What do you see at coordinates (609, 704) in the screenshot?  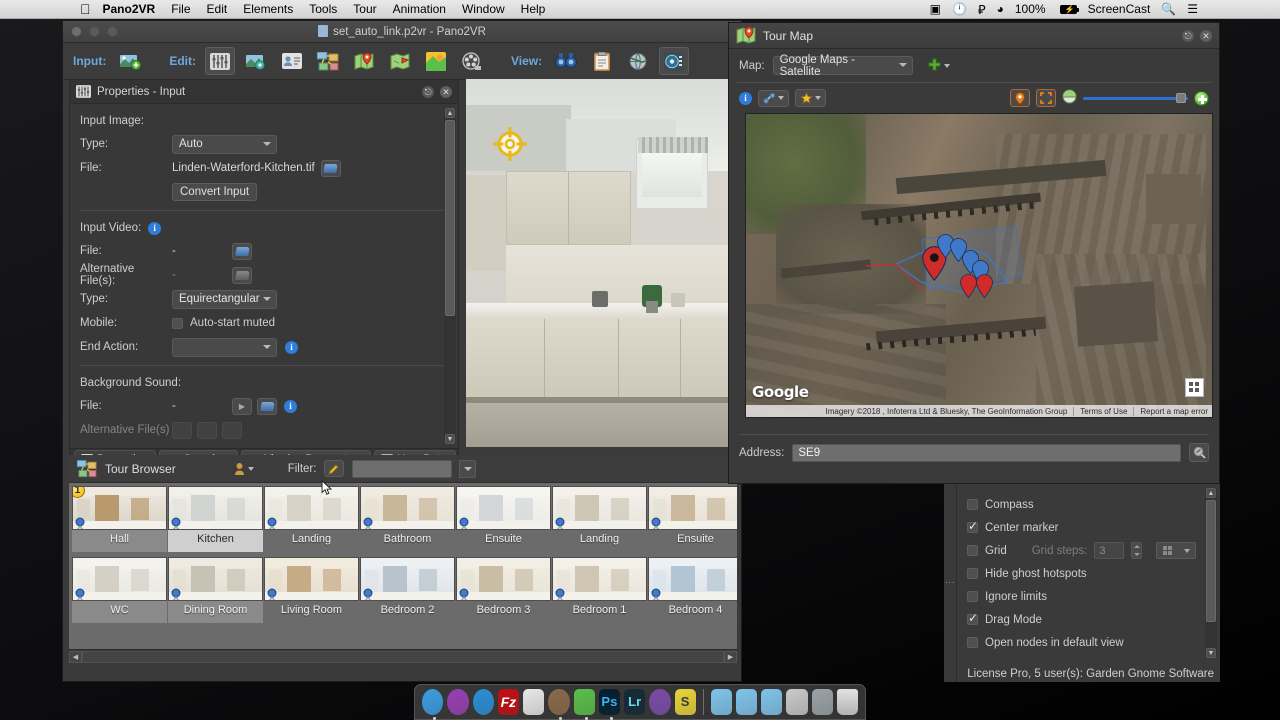 I see `photoshop-icon: Ps` at bounding box center [609, 704].